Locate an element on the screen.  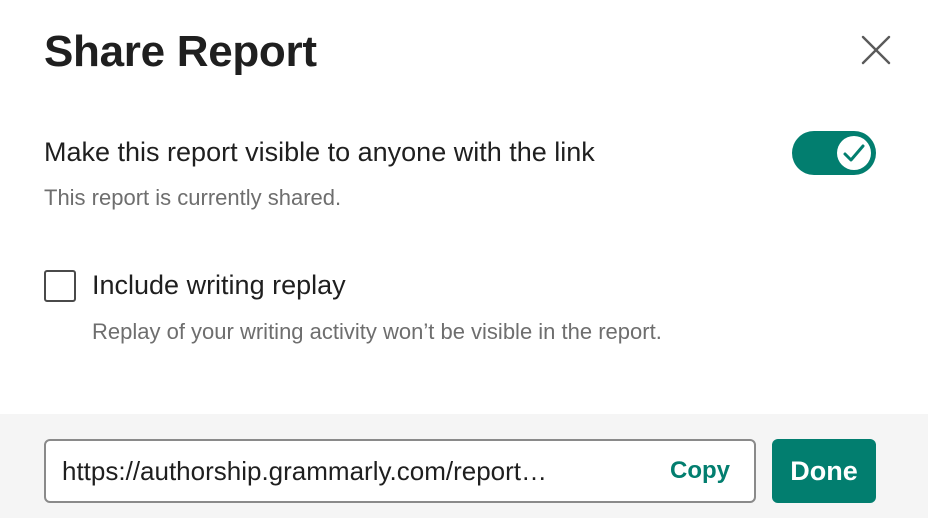
visibility-status: This report is currently shared. is located at coordinates (193, 197).